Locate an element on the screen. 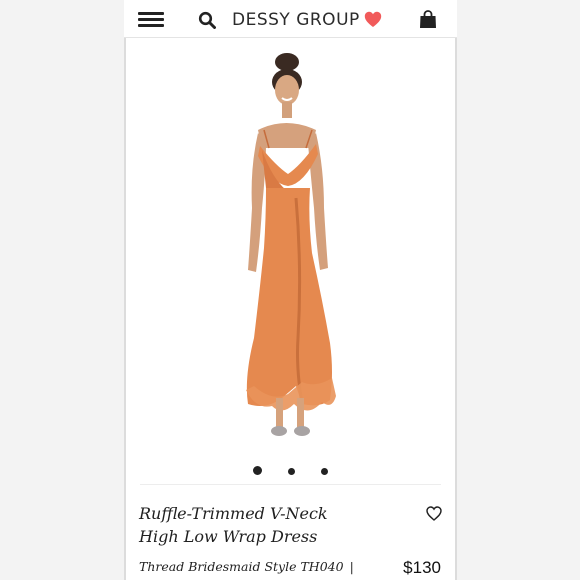 The height and width of the screenshot is (580, 580). product-price: $130 is located at coordinates (422, 567).